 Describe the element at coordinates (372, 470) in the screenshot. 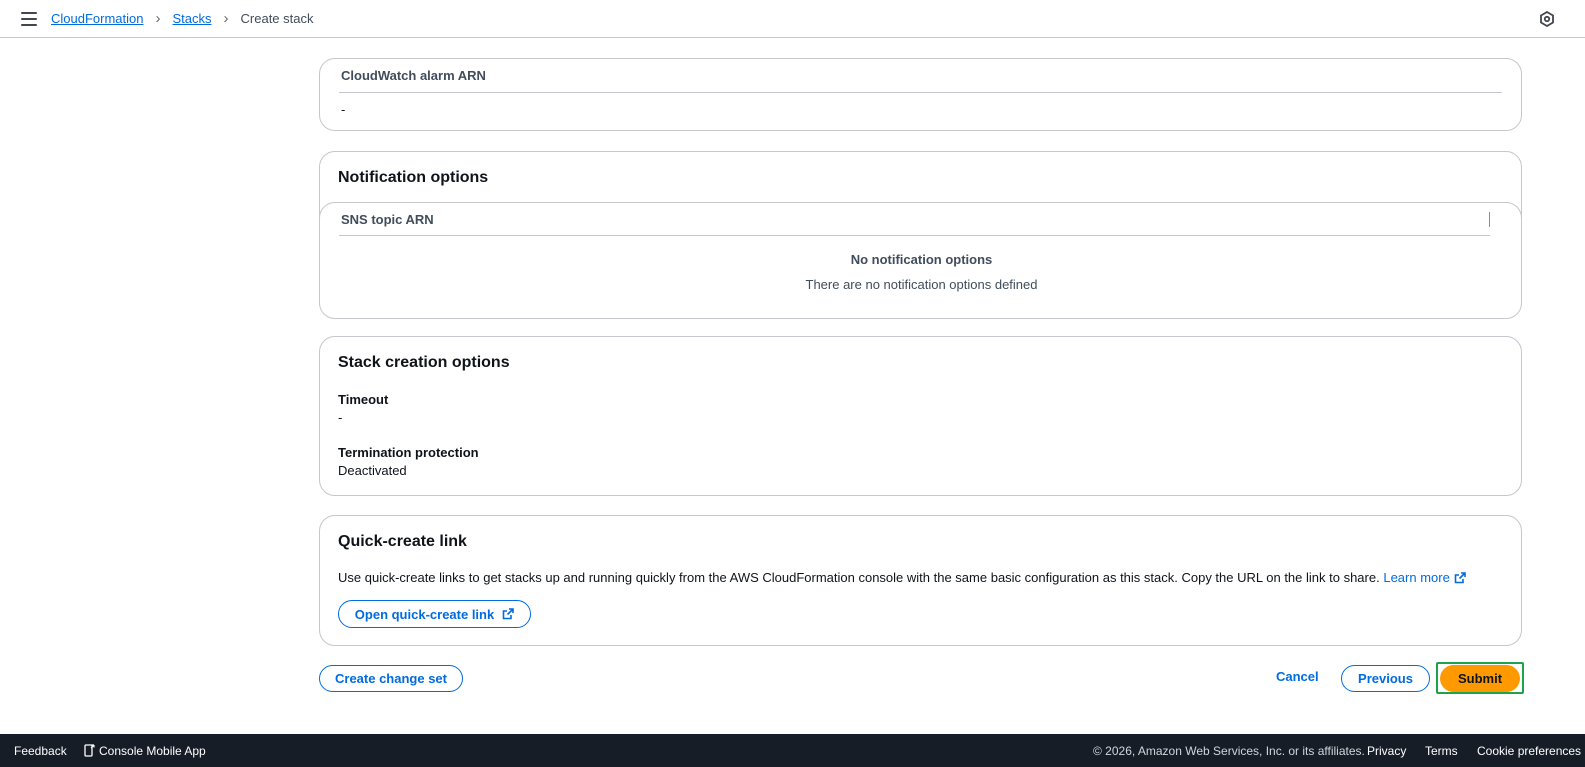

I see `termination-protection-value: Deactivated` at that location.